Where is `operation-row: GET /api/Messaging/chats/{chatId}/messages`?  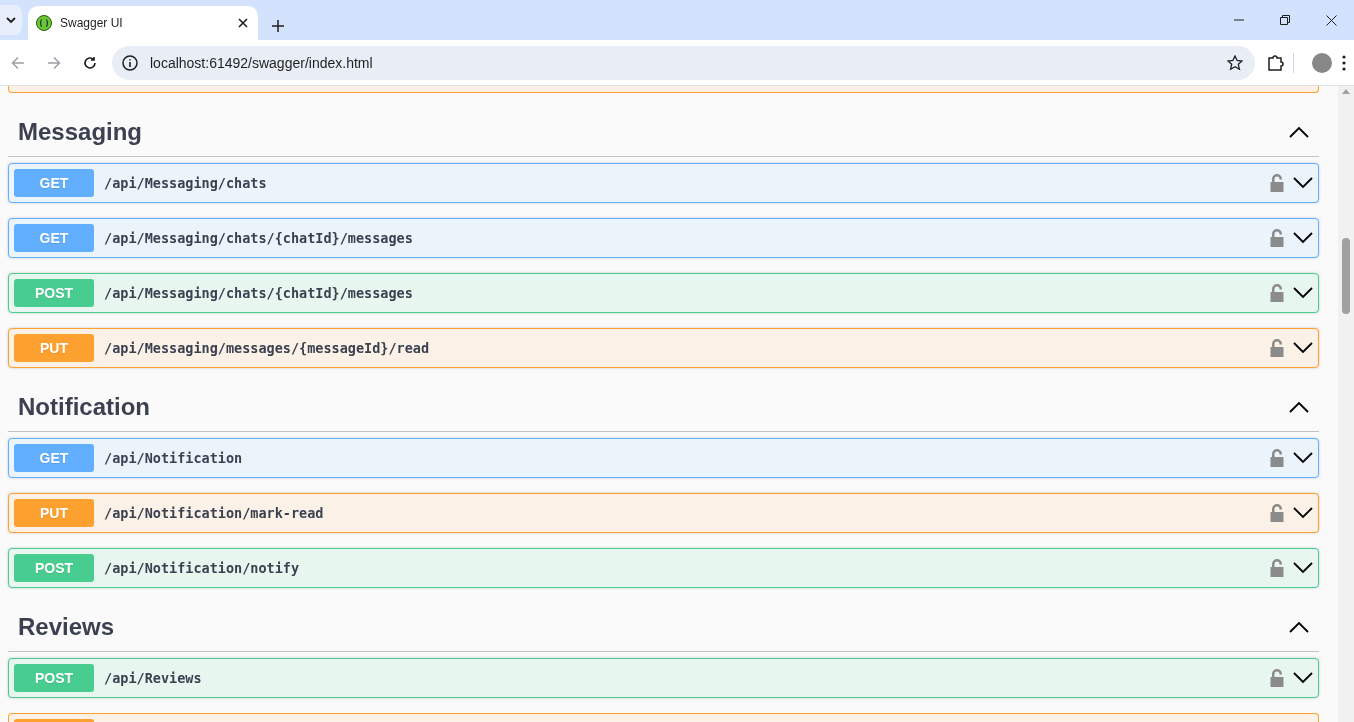 operation-row: GET /api/Messaging/chats/{chatId}/messages is located at coordinates (663, 238).